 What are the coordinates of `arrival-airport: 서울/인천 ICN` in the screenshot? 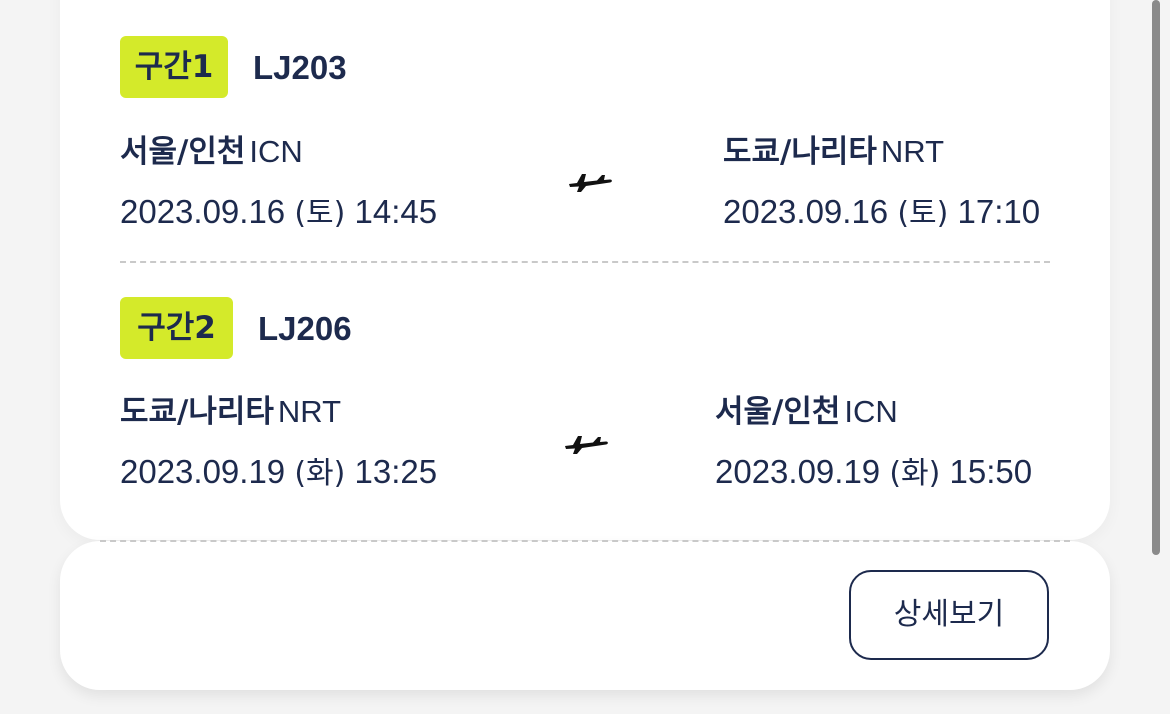 It's located at (806, 412).